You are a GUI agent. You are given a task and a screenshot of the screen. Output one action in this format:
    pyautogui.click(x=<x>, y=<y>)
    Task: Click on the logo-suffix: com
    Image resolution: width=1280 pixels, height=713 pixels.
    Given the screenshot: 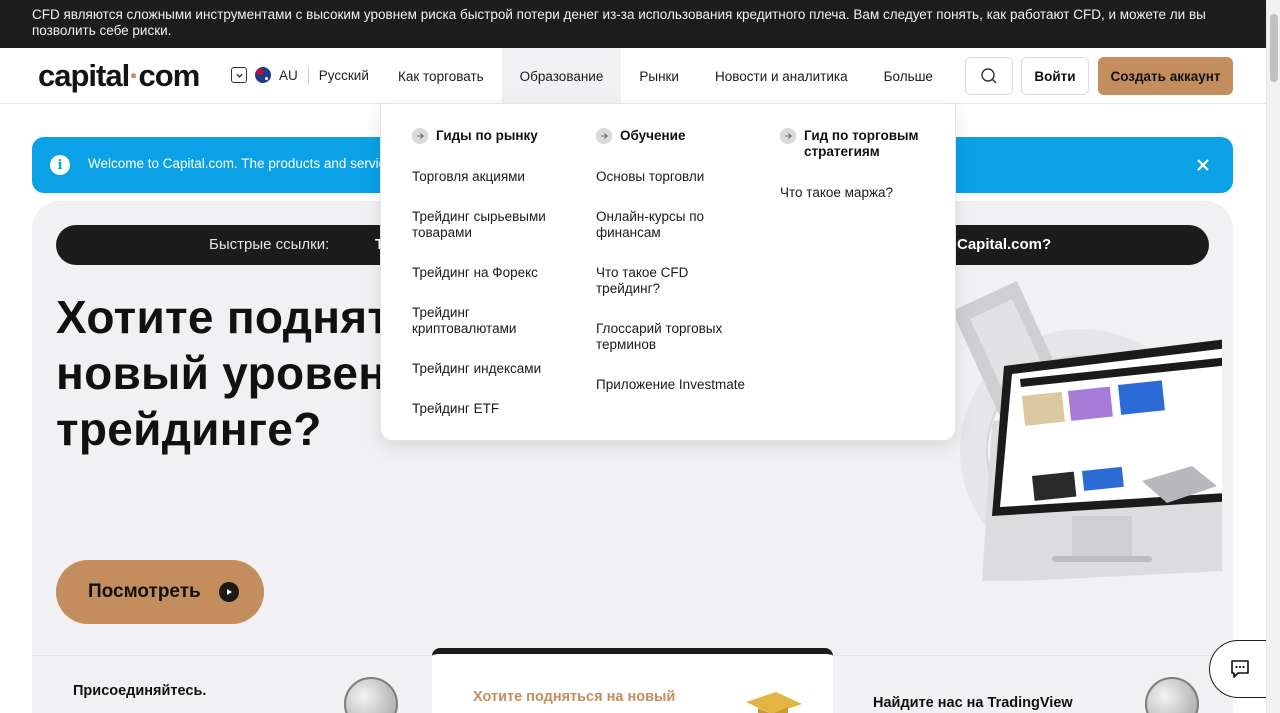 What is the action you would take?
    pyautogui.click(x=169, y=75)
    